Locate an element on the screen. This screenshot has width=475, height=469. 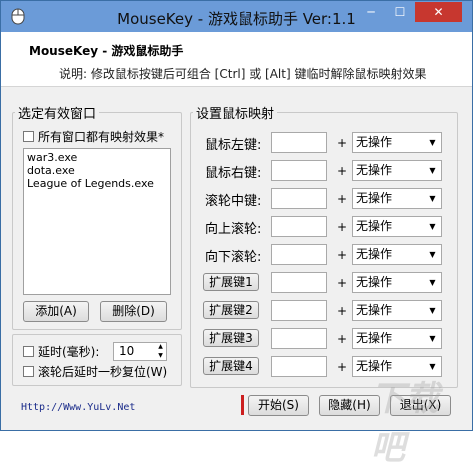
extend-key-3-input is located at coordinates (299, 338).